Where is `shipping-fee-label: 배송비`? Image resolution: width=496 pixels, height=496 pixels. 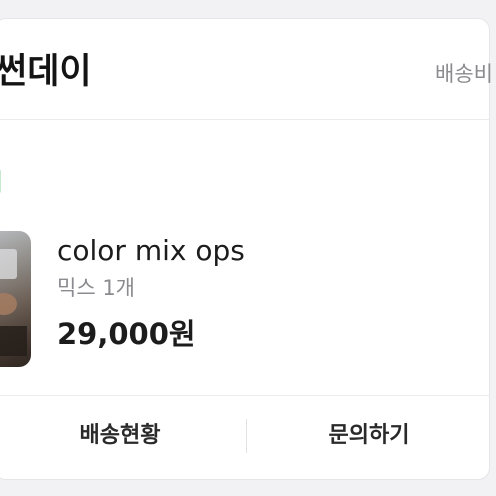 shipping-fee-label: 배송비 is located at coordinates (464, 74).